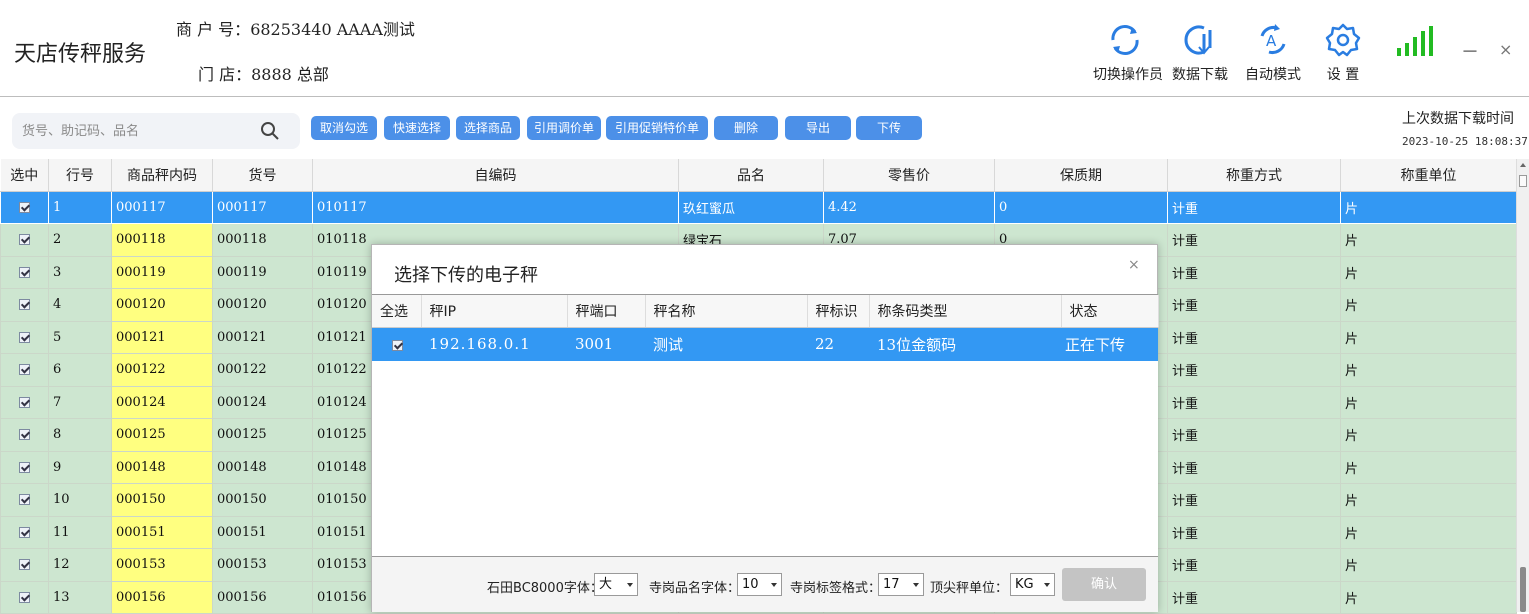 This screenshot has height=614, width=1529. What do you see at coordinates (80, 305) in the screenshot?
I see `row-no-cell: 4` at bounding box center [80, 305].